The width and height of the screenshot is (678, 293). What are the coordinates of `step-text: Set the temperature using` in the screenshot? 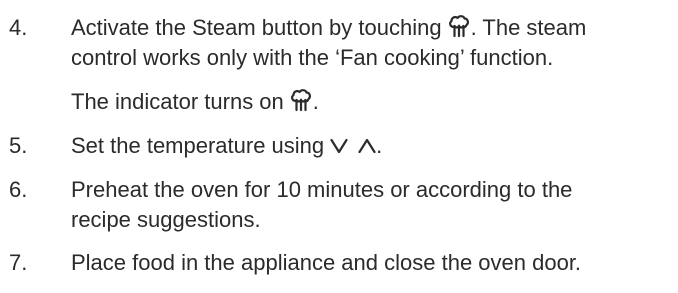 It's located at (198, 145).